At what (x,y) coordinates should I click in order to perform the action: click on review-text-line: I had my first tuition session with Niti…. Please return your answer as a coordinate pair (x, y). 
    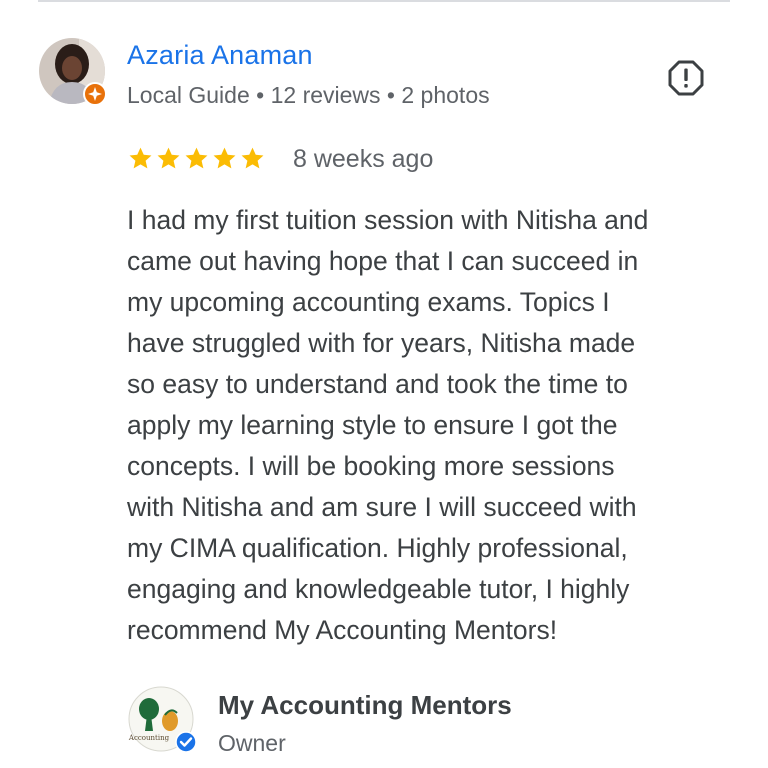
    Looking at the image, I should click on (388, 220).